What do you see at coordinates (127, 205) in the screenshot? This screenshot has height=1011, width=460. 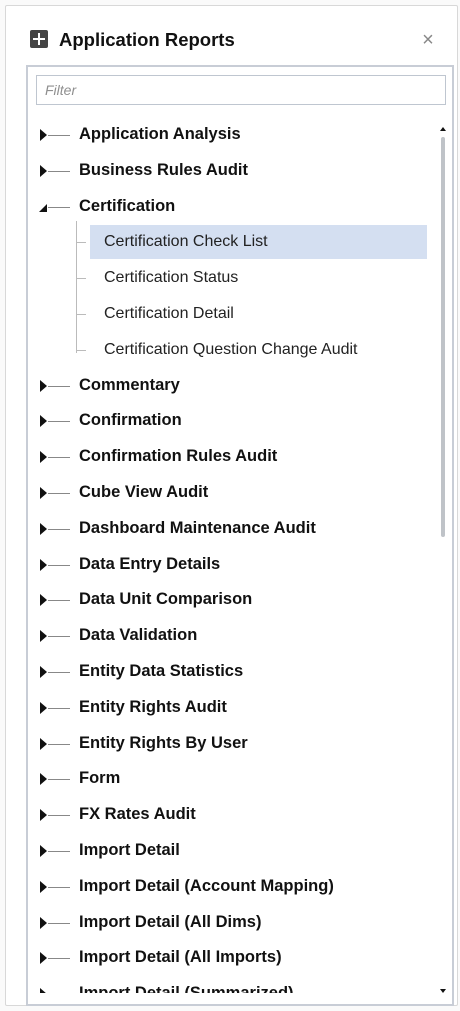 I see `tree-node-label: Certification` at bounding box center [127, 205].